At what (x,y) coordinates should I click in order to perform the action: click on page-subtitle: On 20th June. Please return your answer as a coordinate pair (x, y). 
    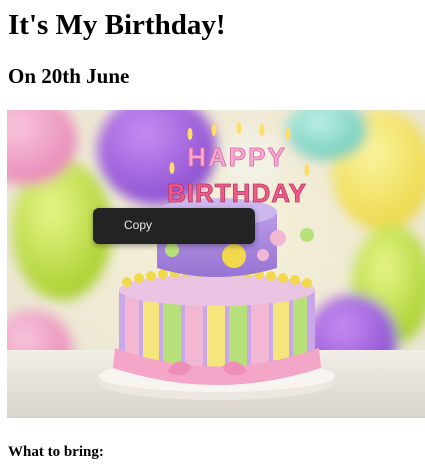
    Looking at the image, I should click on (69, 76).